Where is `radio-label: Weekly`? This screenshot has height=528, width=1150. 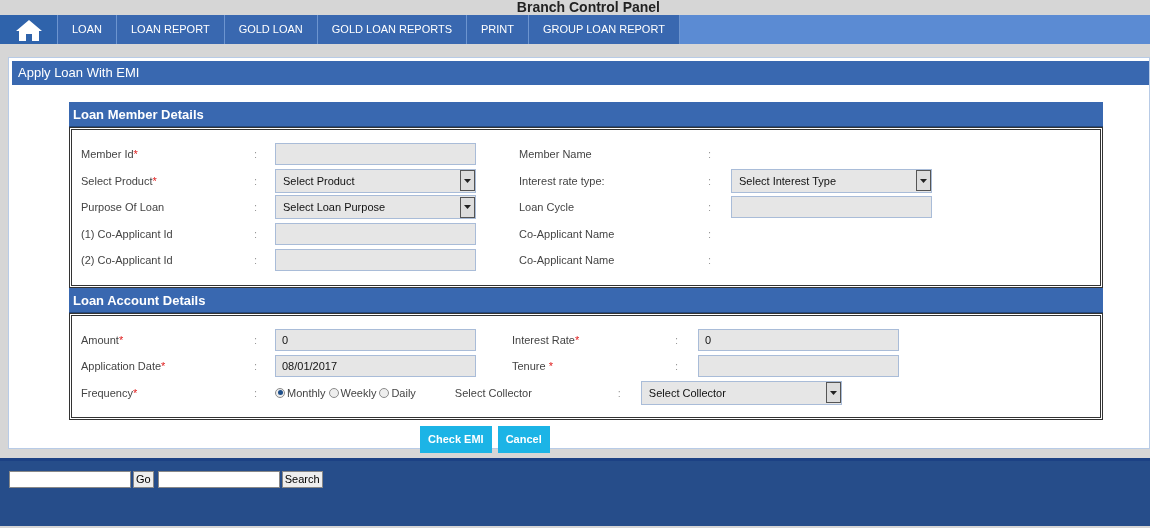 radio-label: Weekly is located at coordinates (358, 393).